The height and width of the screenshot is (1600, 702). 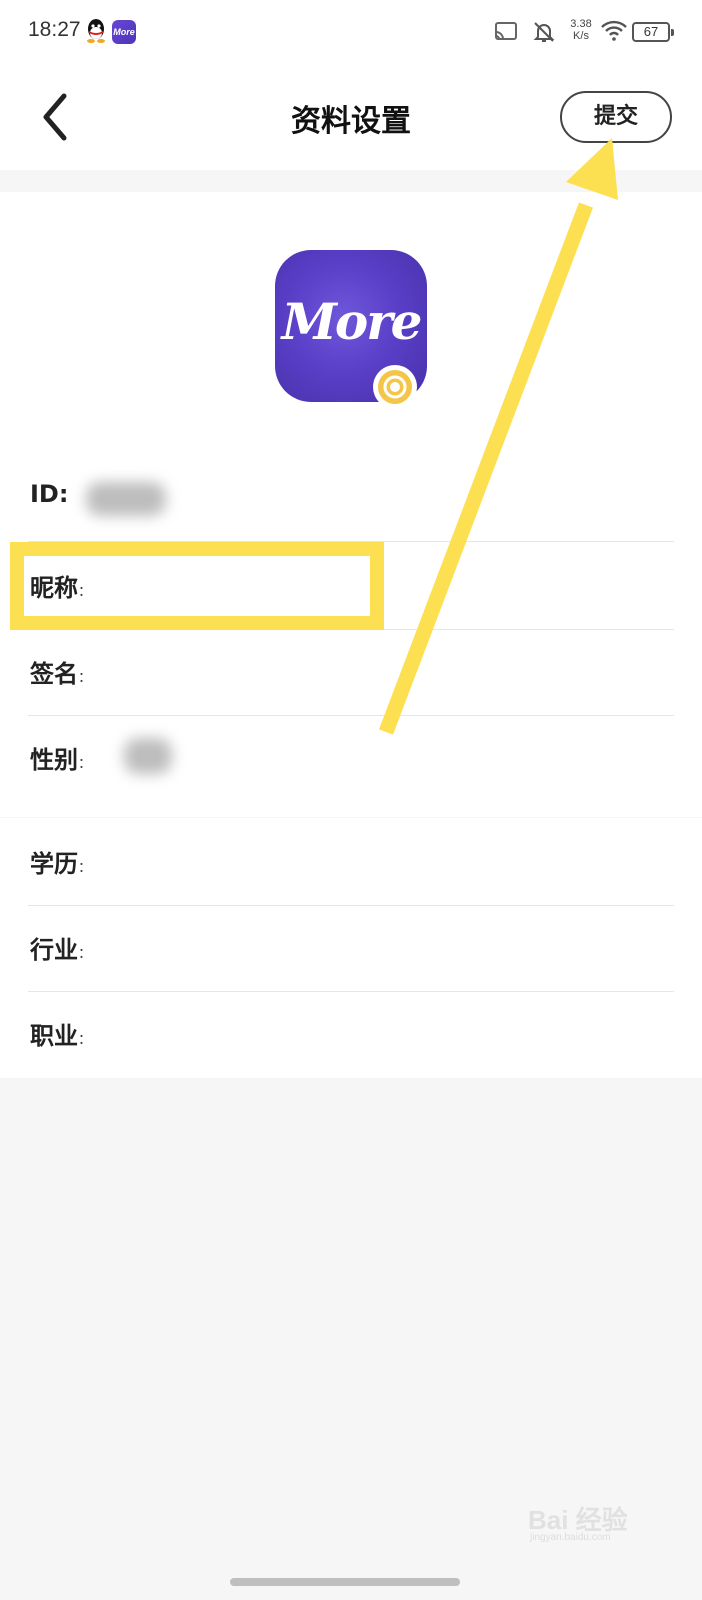 I want to click on app-header: 资料设置 提交, so click(x=351, y=117).